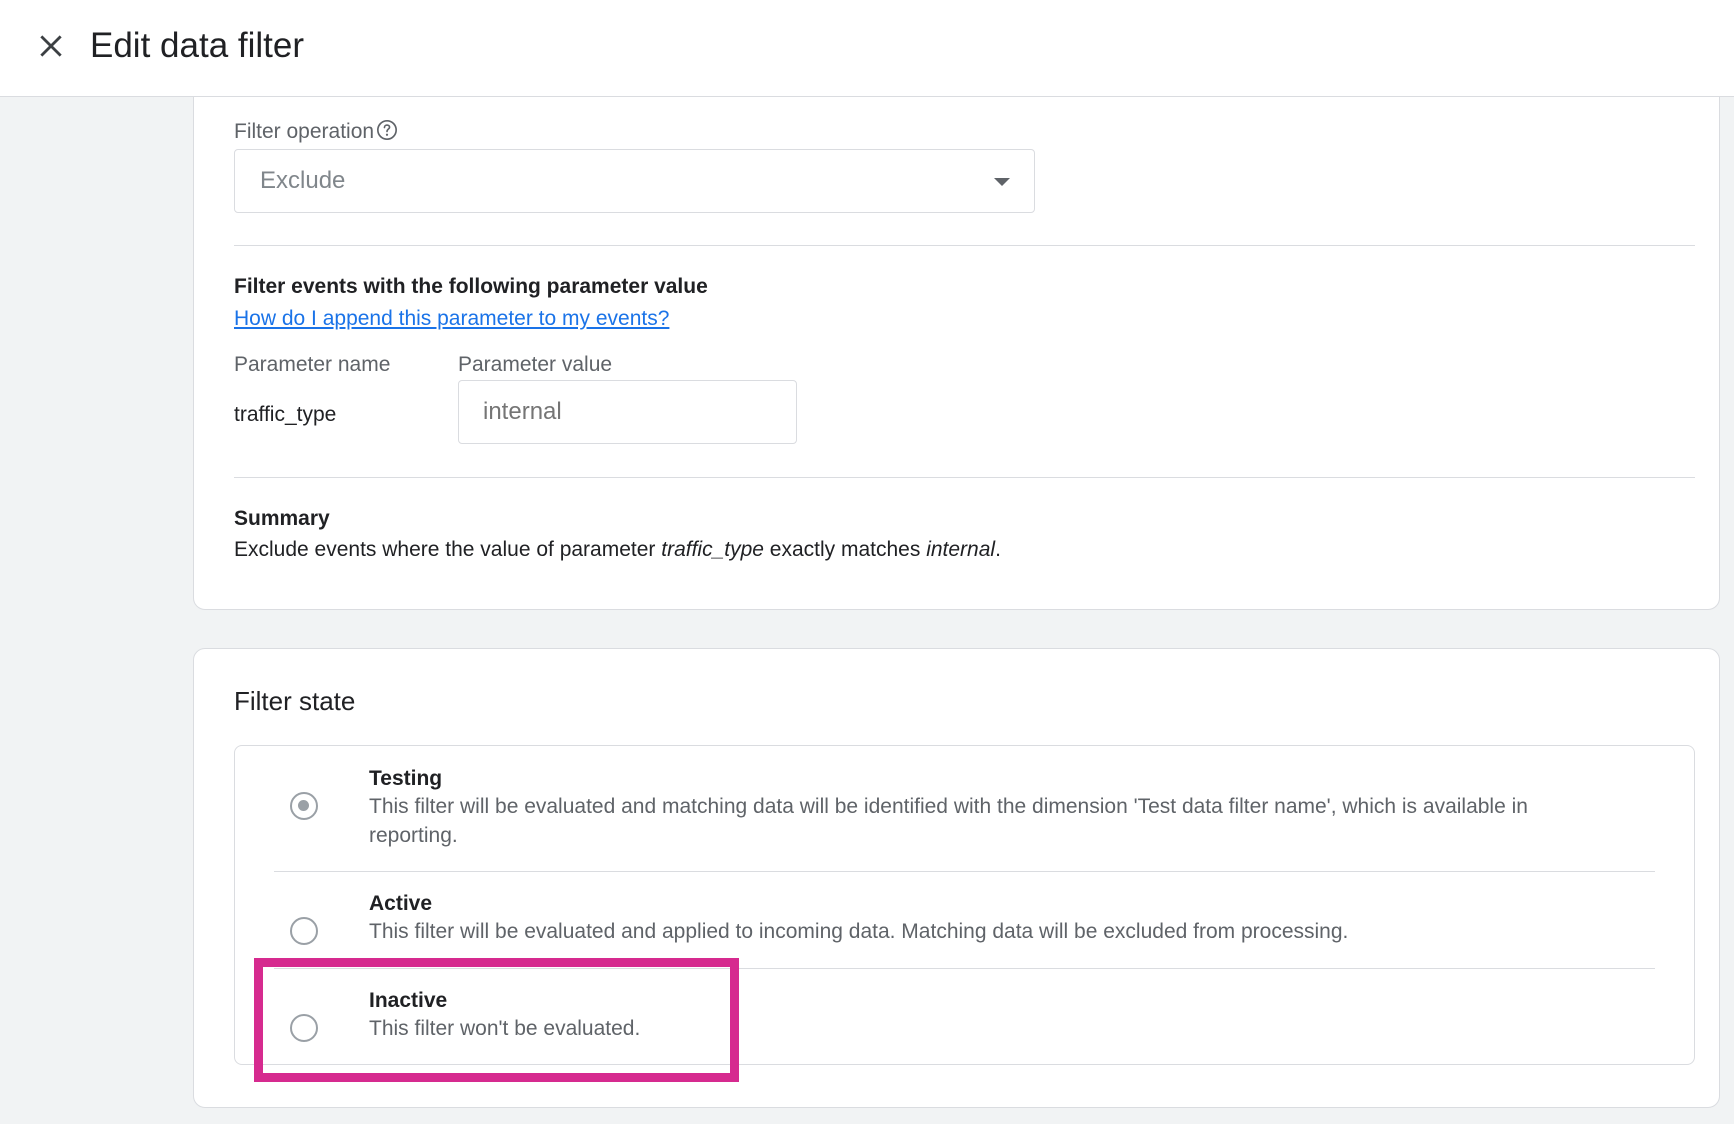 This screenshot has width=1734, height=1124. I want to click on filter-operation-value: Exclude, so click(303, 180).